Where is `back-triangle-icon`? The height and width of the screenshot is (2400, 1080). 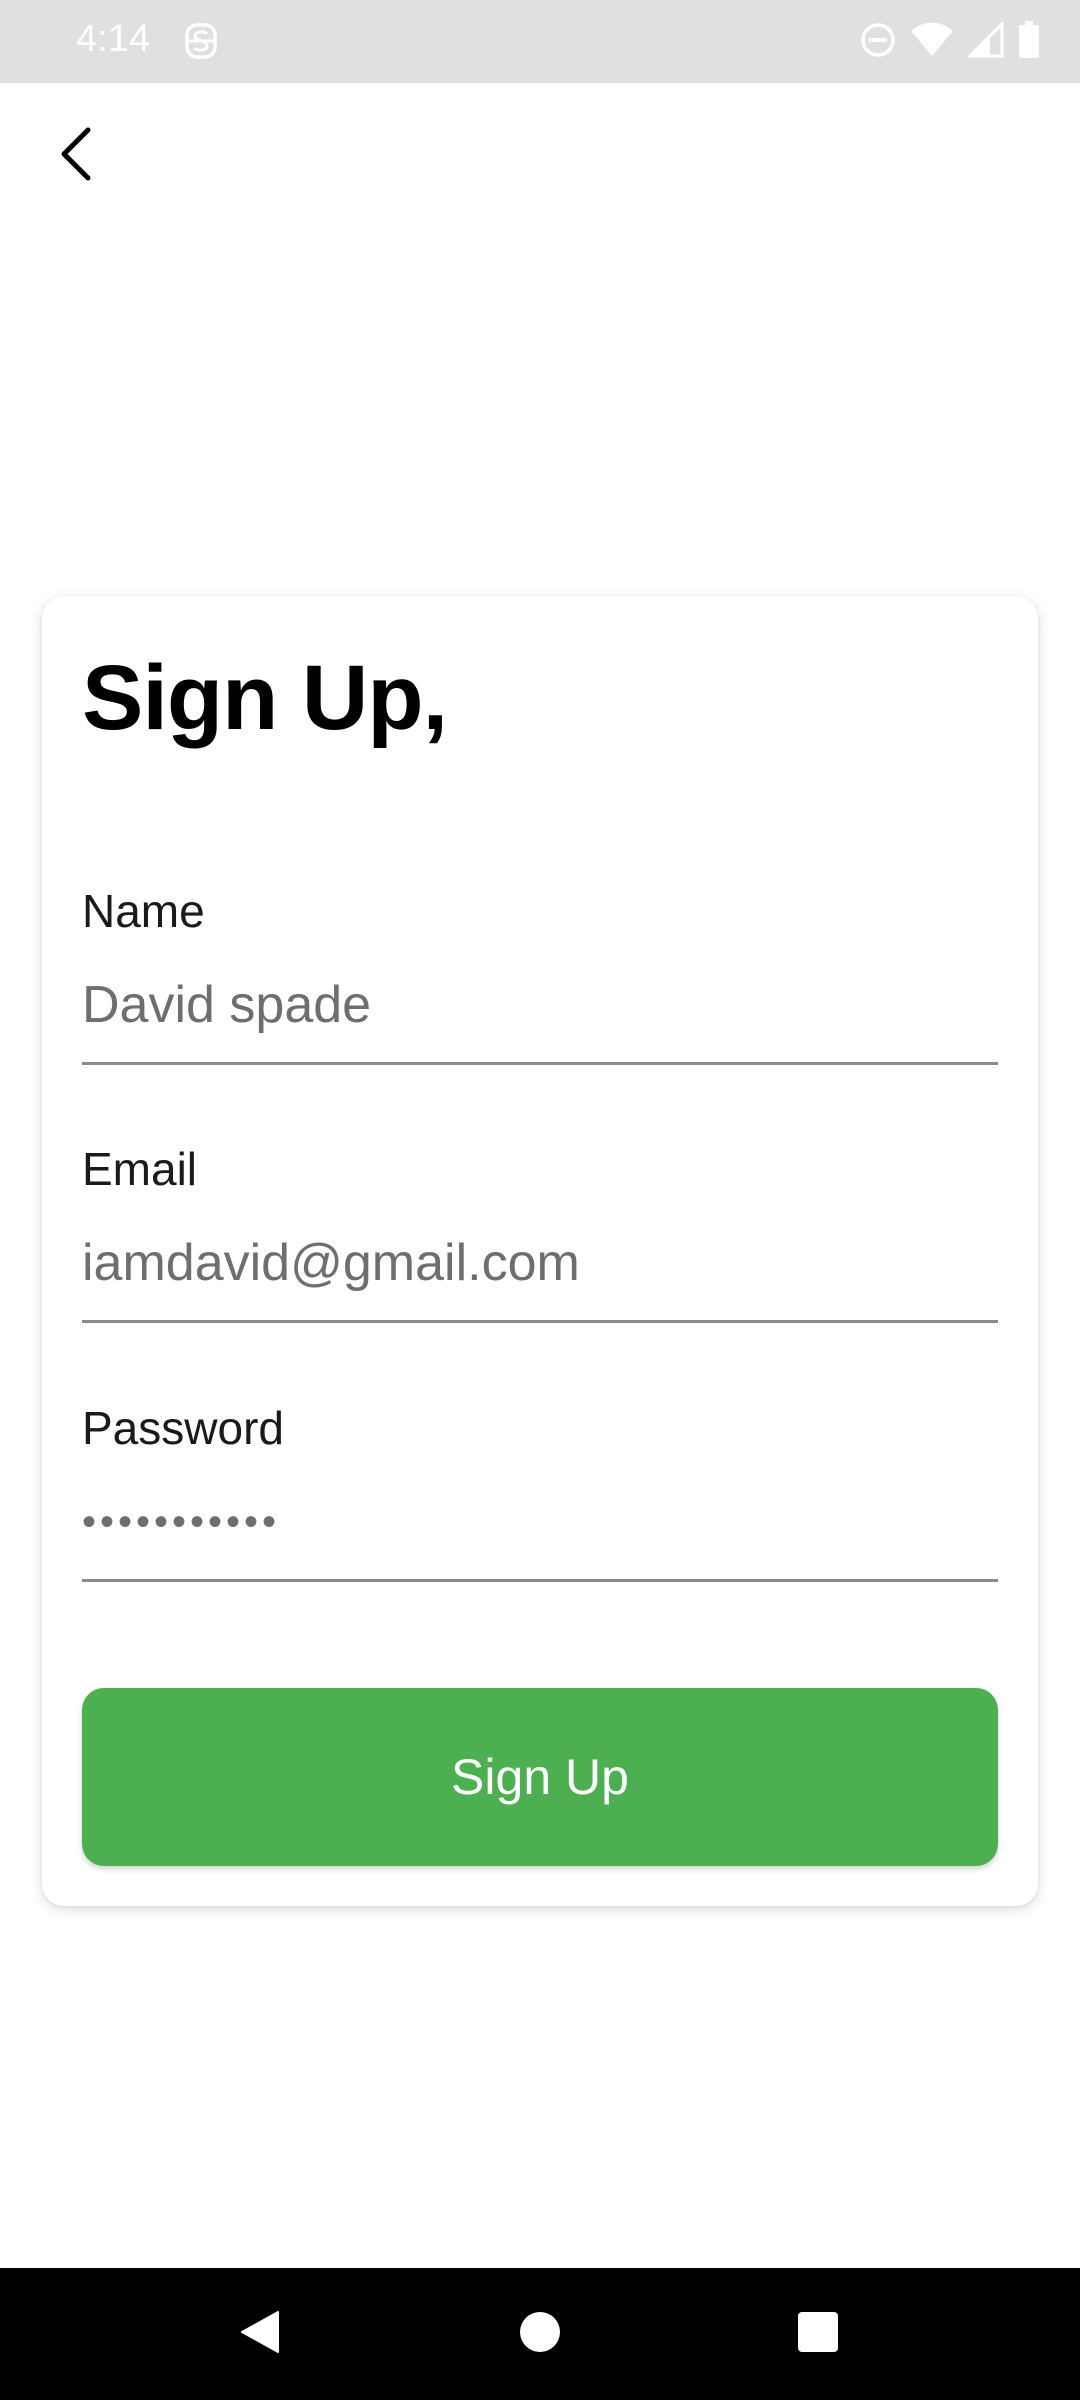
back-triangle-icon is located at coordinates (260, 2334).